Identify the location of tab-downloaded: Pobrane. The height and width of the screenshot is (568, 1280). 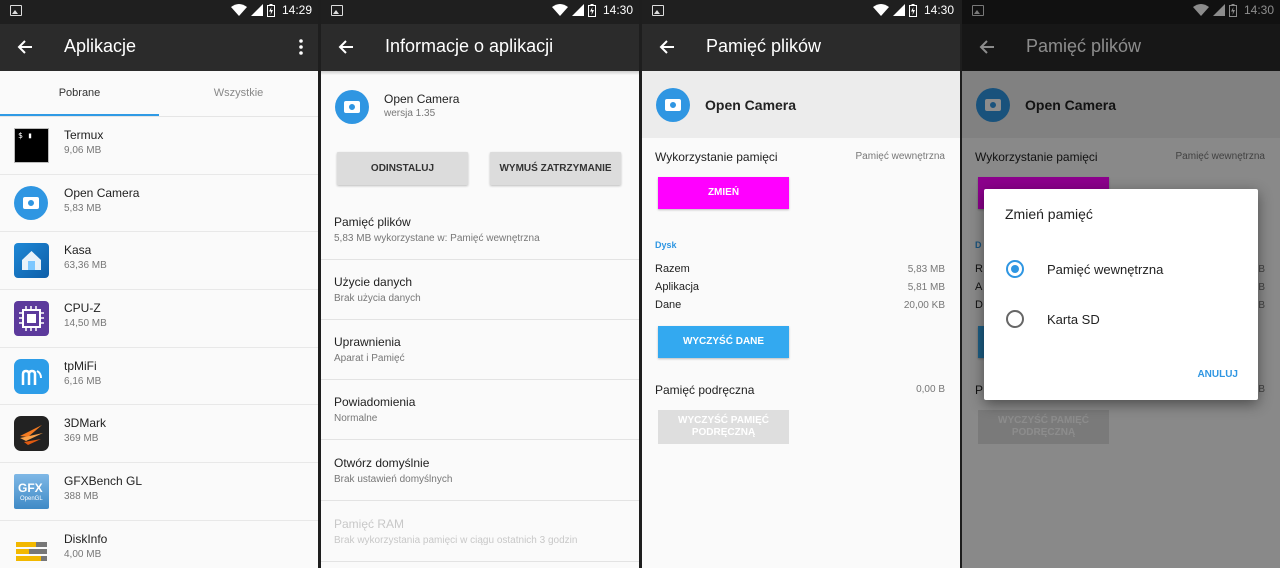
(79, 94).